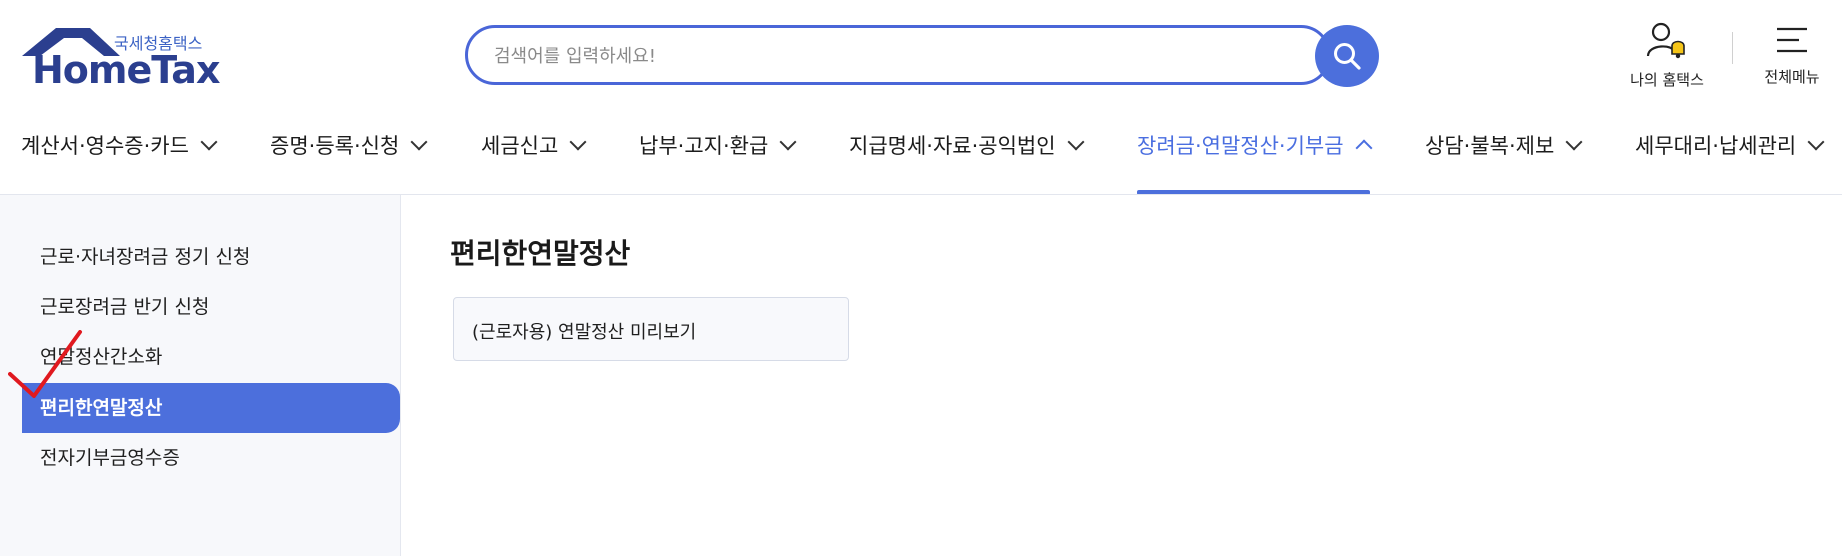 The height and width of the screenshot is (556, 1842). I want to click on year-end-preview-card: (근로자용) 연말정산 미리보기, so click(651, 329).